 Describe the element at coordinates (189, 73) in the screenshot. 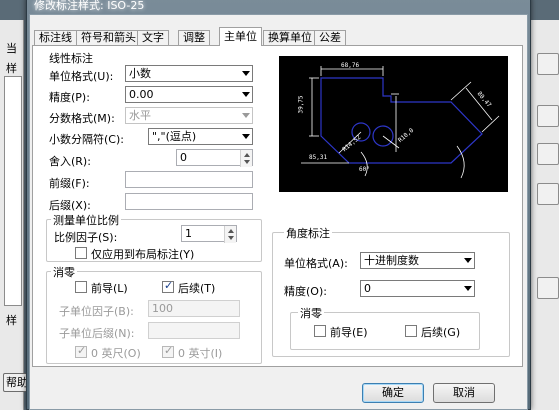

I see `unit-format-select: 小数` at that location.